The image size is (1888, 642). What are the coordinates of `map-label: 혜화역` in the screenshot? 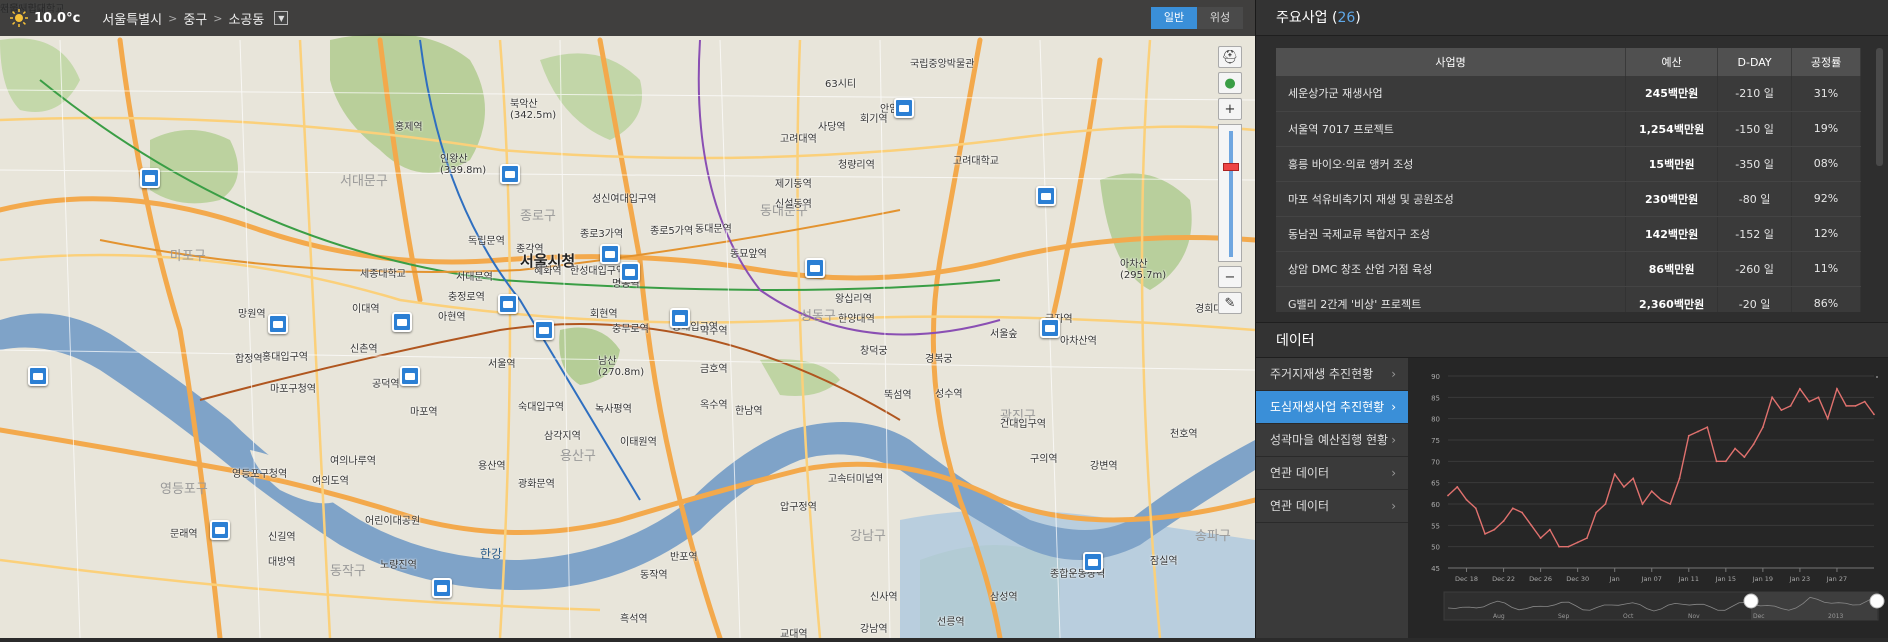 It's located at (548, 271).